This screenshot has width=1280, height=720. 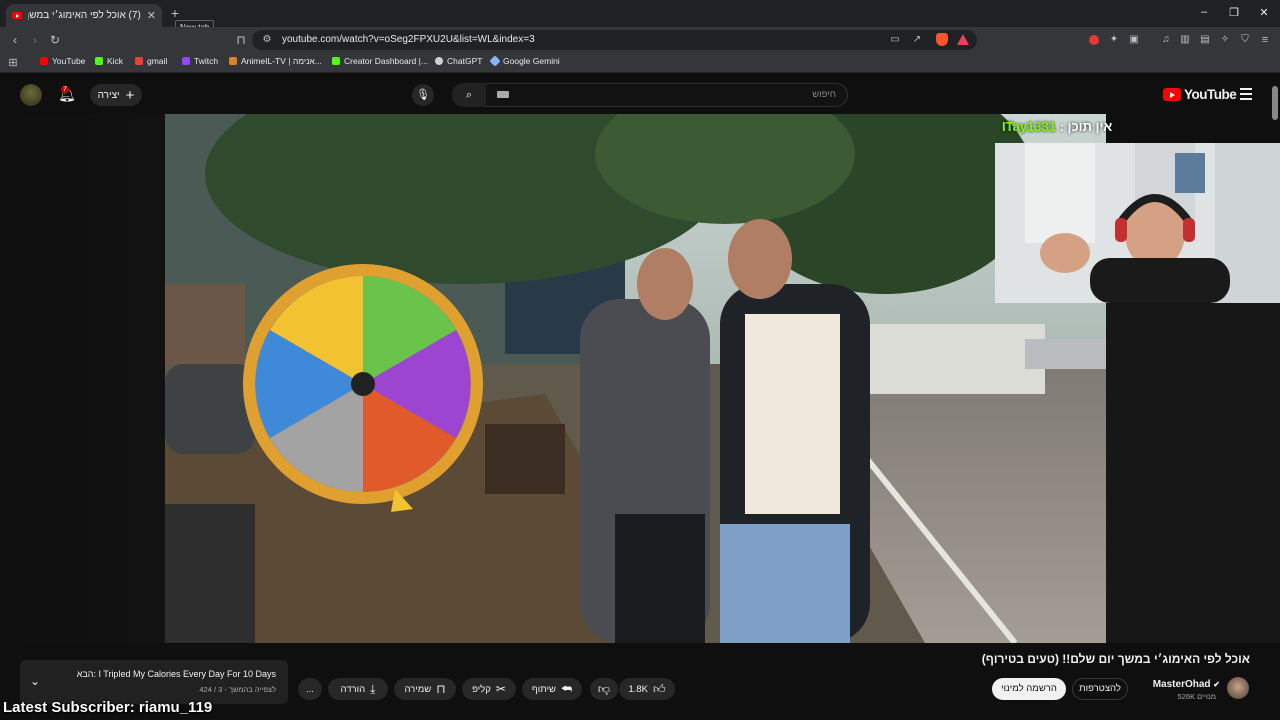 What do you see at coordinates (469, 95) in the screenshot?
I see `search-icon: ⌕` at bounding box center [469, 95].